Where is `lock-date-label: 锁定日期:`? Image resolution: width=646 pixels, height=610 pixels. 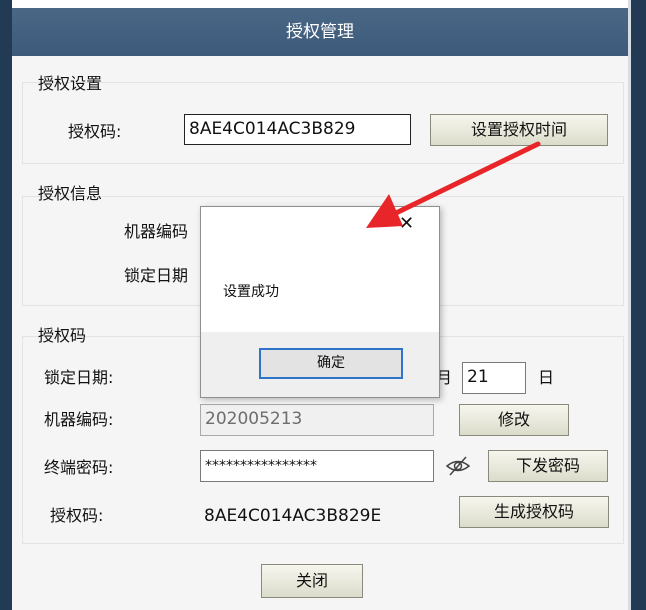 lock-date-label: 锁定日期: is located at coordinates (79, 377).